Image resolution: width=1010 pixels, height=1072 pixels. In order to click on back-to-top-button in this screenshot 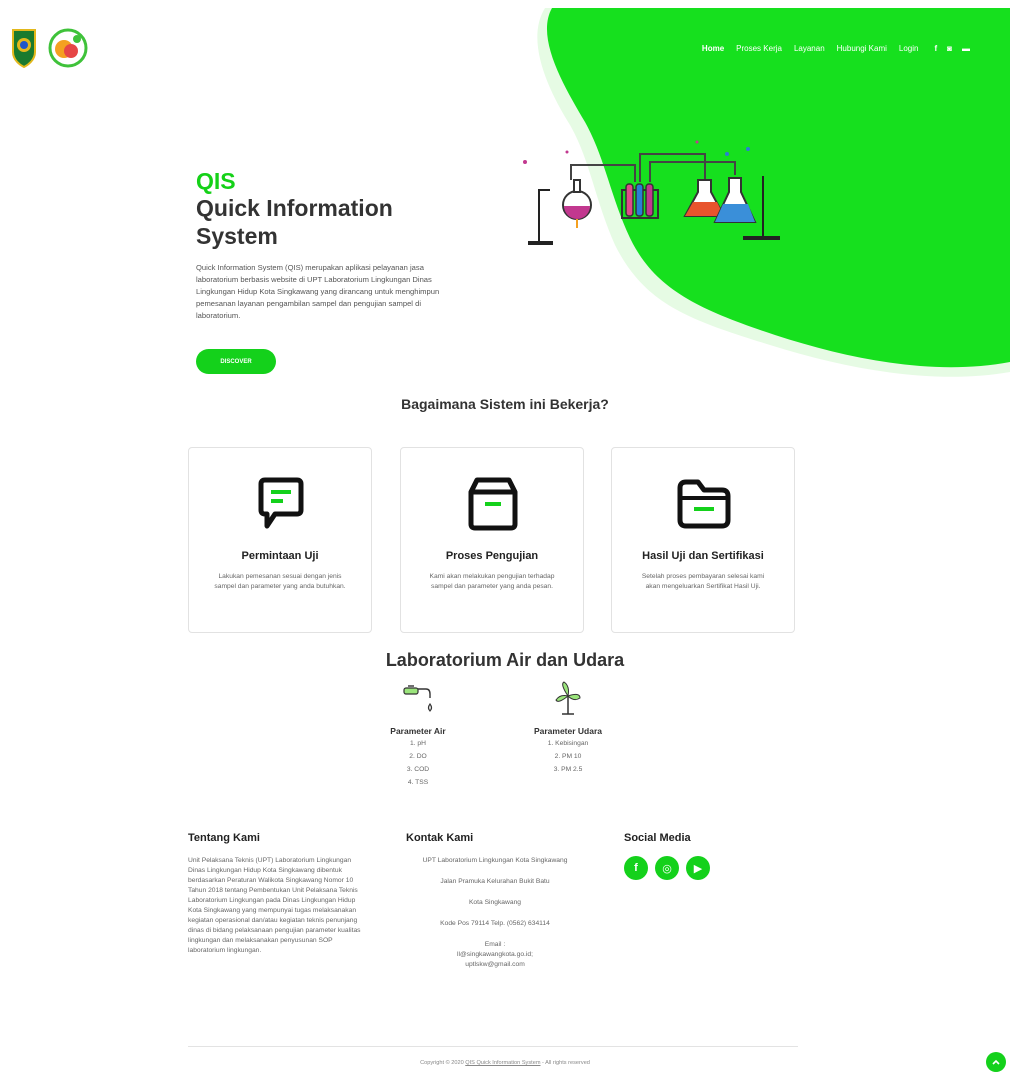, I will do `click(996, 1062)`.